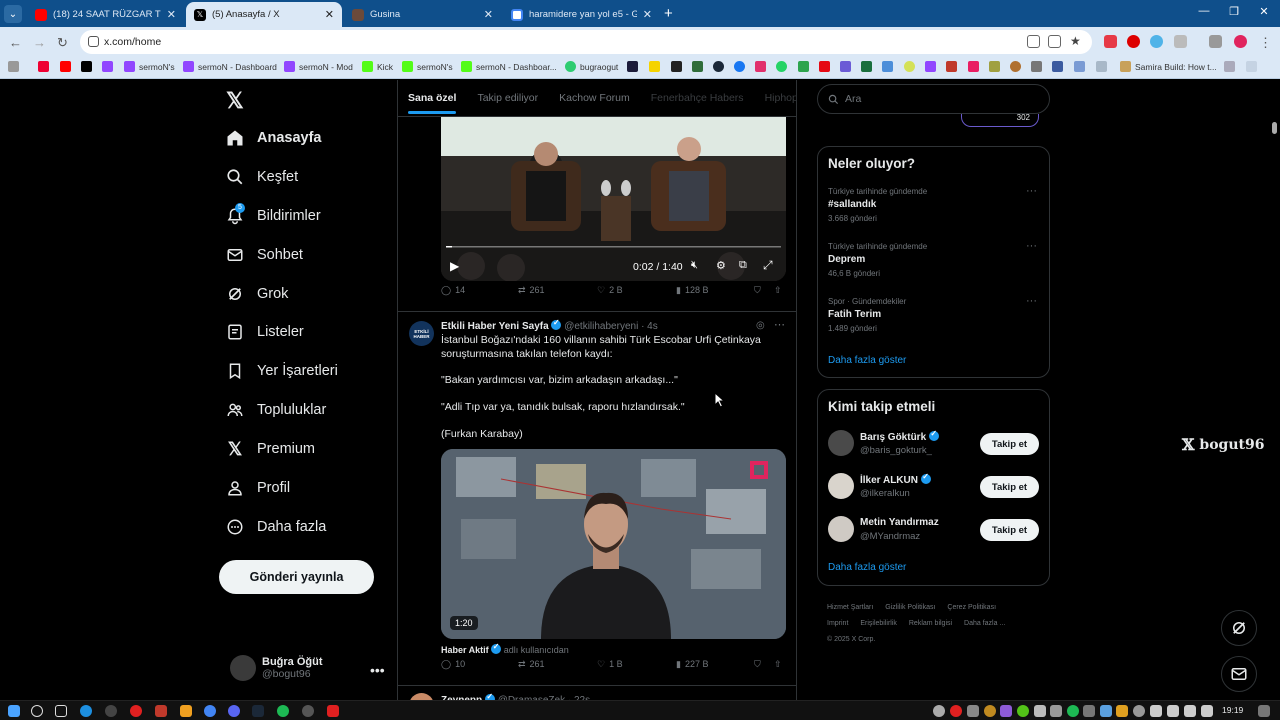 The image size is (1280, 720). What do you see at coordinates (235, 101) in the screenshot?
I see `x-logo-icon: 𝕏` at bounding box center [235, 101].